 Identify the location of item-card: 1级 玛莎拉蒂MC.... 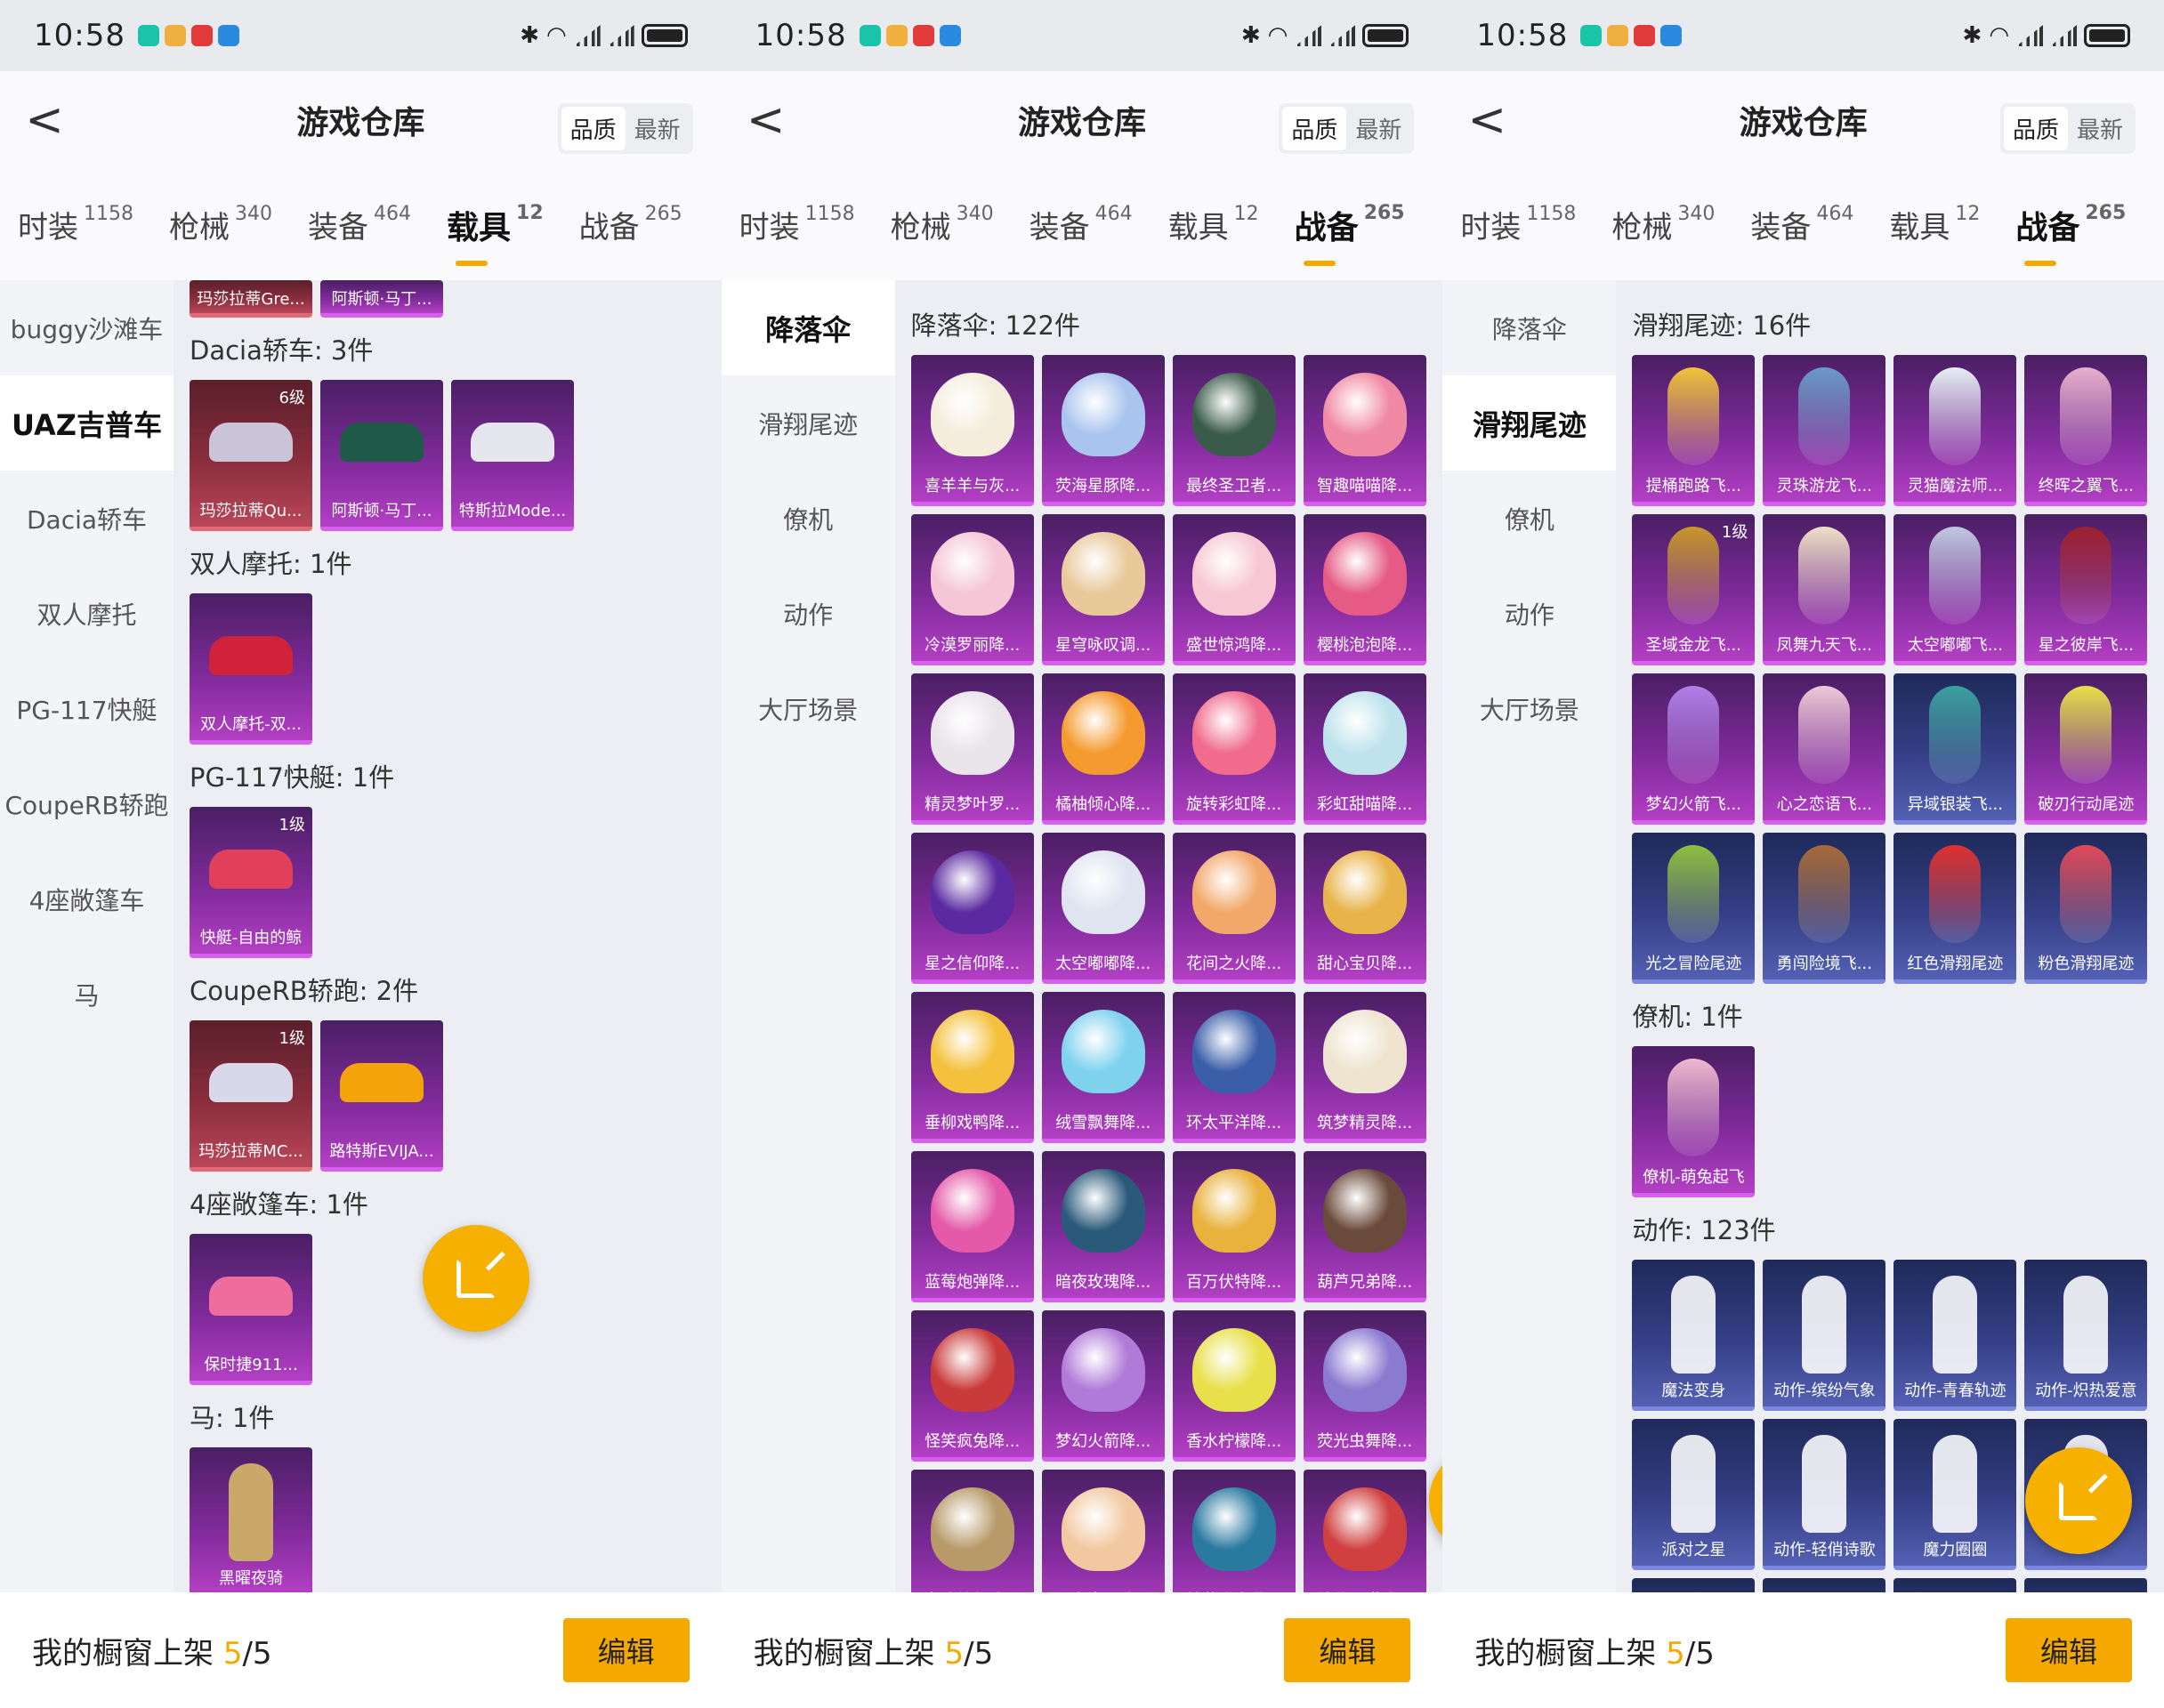
(251, 1096).